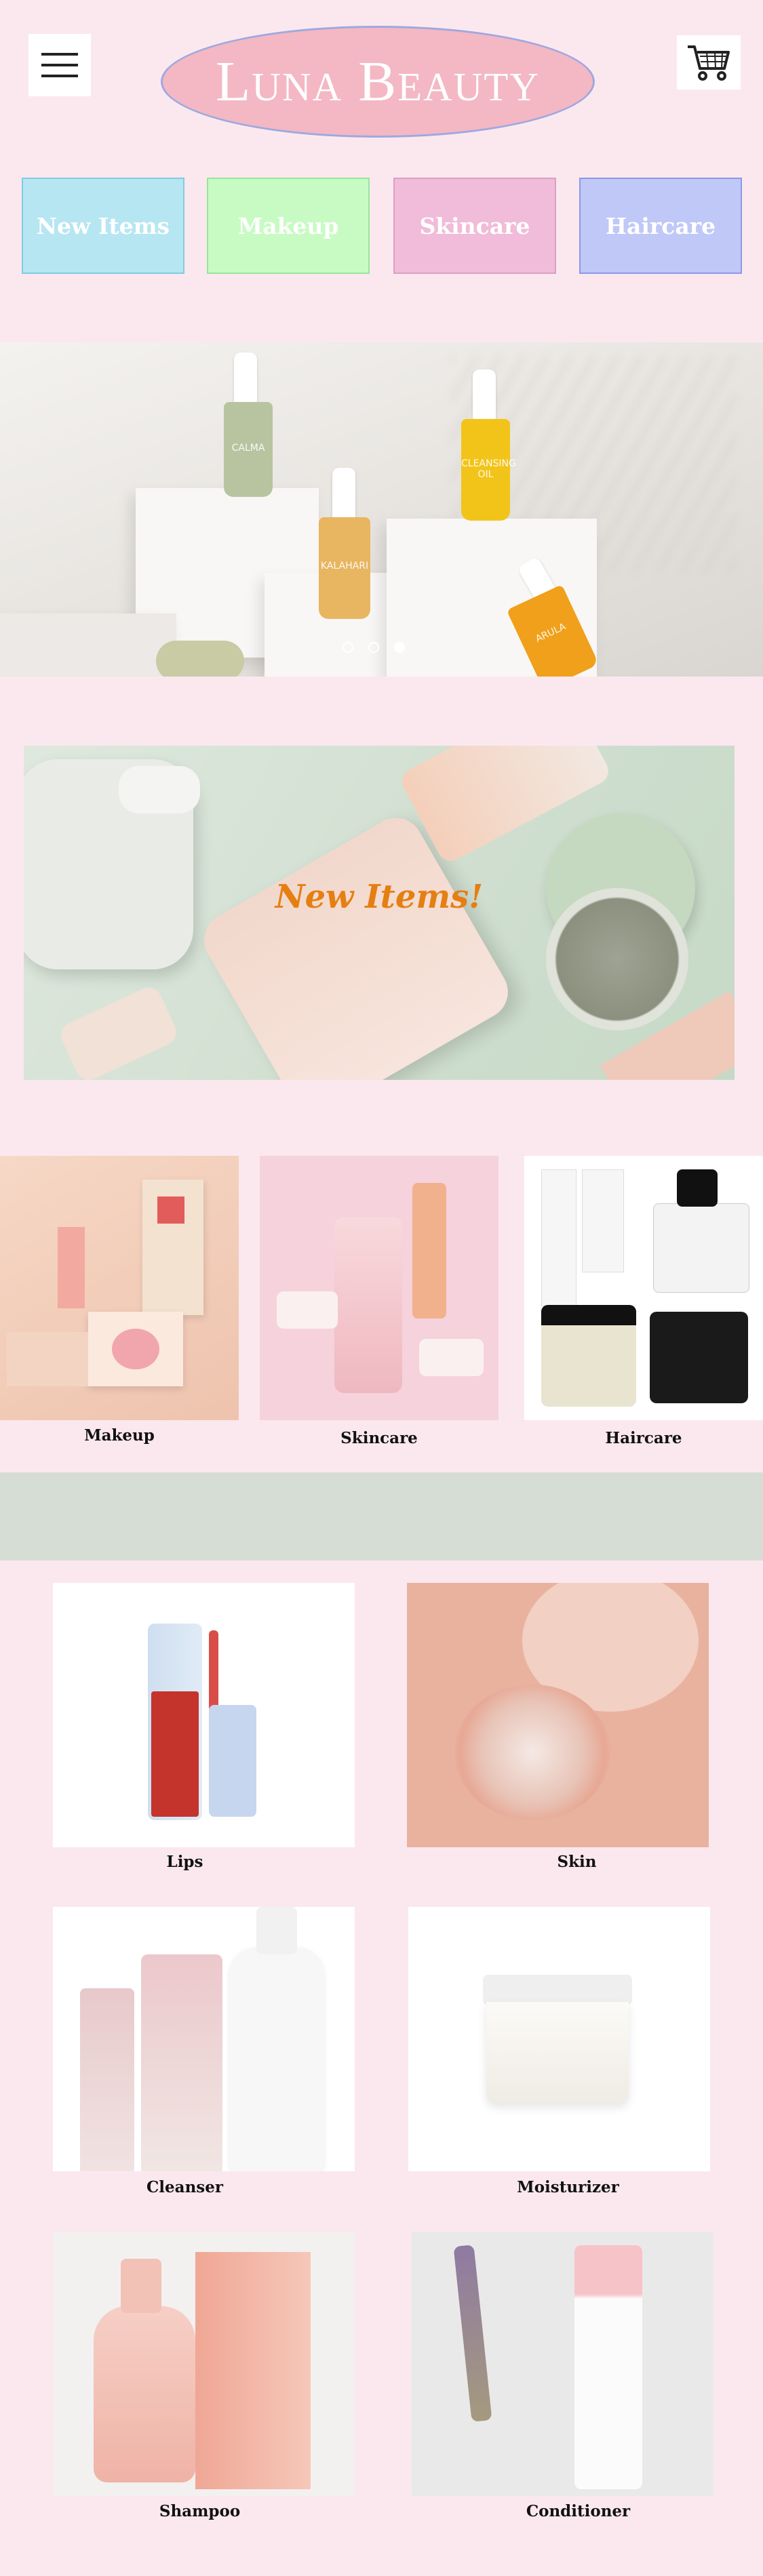 The image size is (763, 2576). Describe the element at coordinates (568, 2187) in the screenshot. I see `product-label-moisturizer: Moisturizer` at that location.